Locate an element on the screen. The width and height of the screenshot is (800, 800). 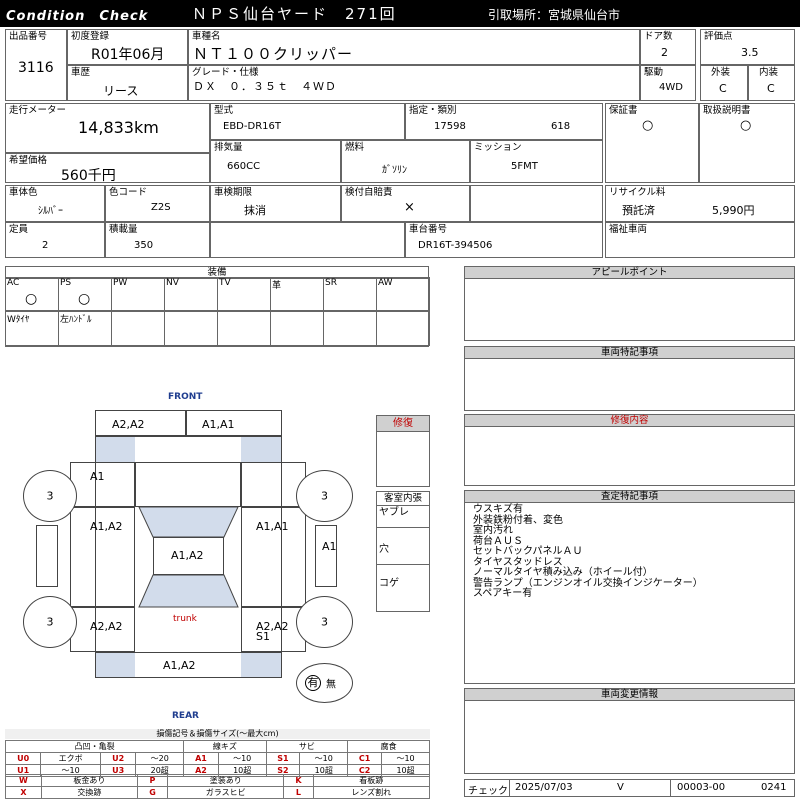
legend-cell: U0 is located at coordinates (23, 758).